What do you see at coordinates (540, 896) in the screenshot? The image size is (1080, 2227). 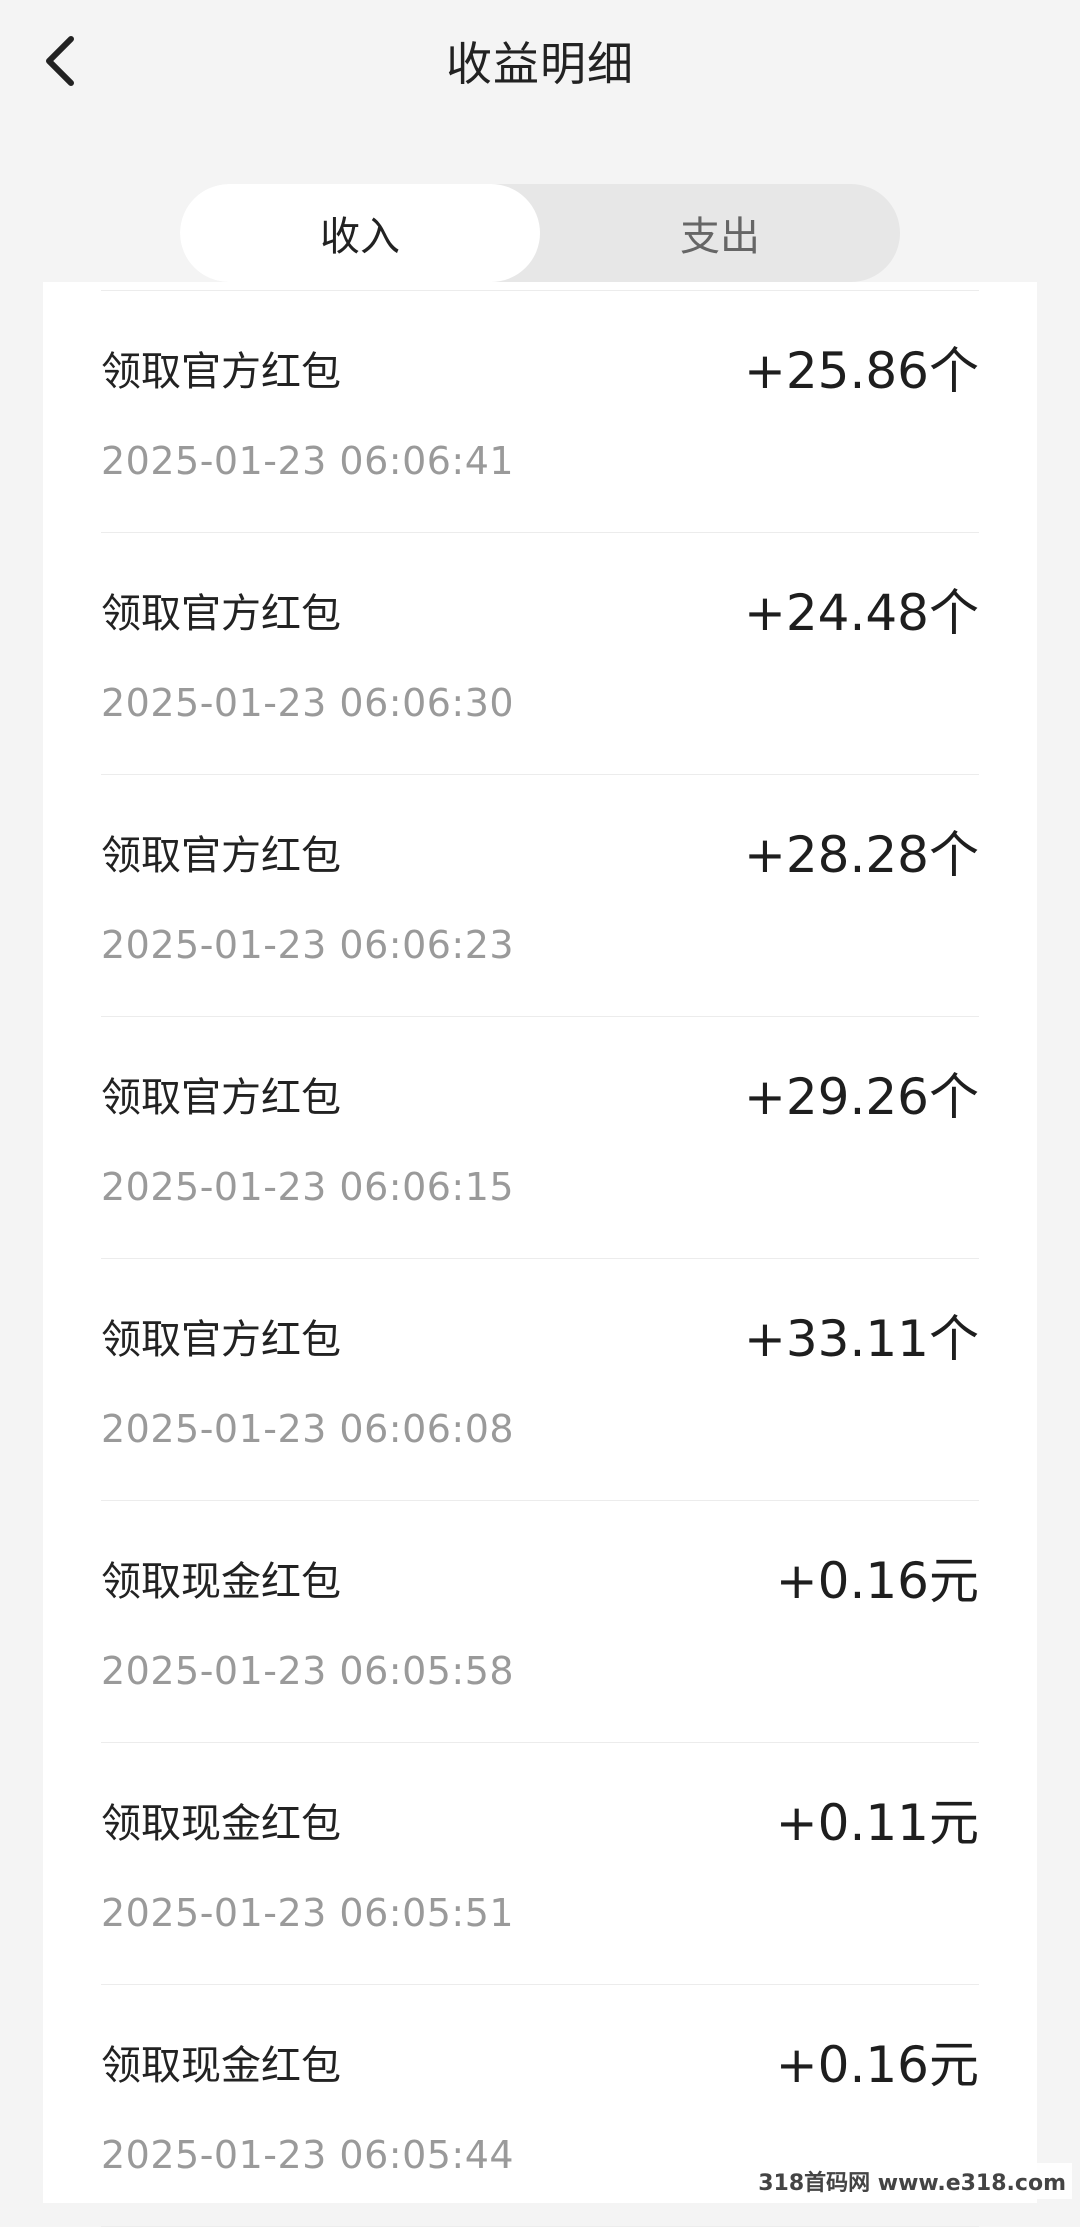 I see `list-item: 领取官方红包 +28.28个 2025-01-23 06:06:23` at bounding box center [540, 896].